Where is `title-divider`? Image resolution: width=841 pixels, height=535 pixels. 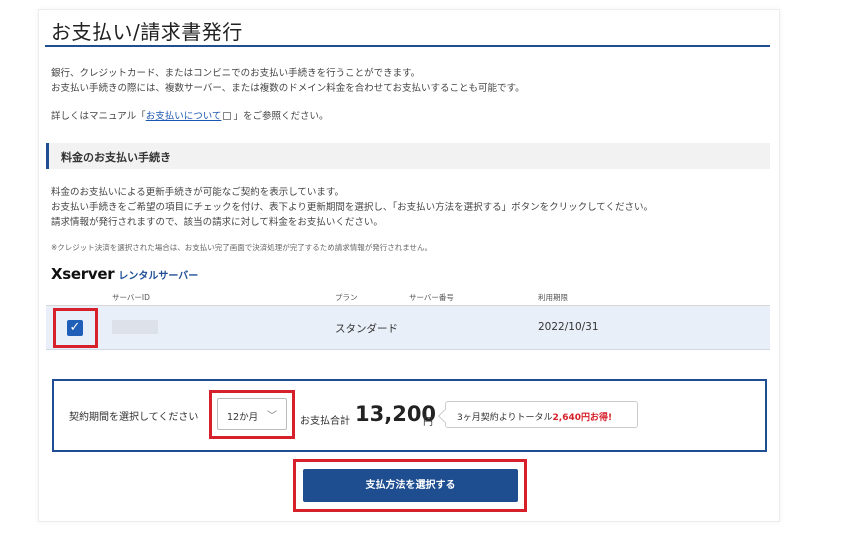 title-divider is located at coordinates (407, 46).